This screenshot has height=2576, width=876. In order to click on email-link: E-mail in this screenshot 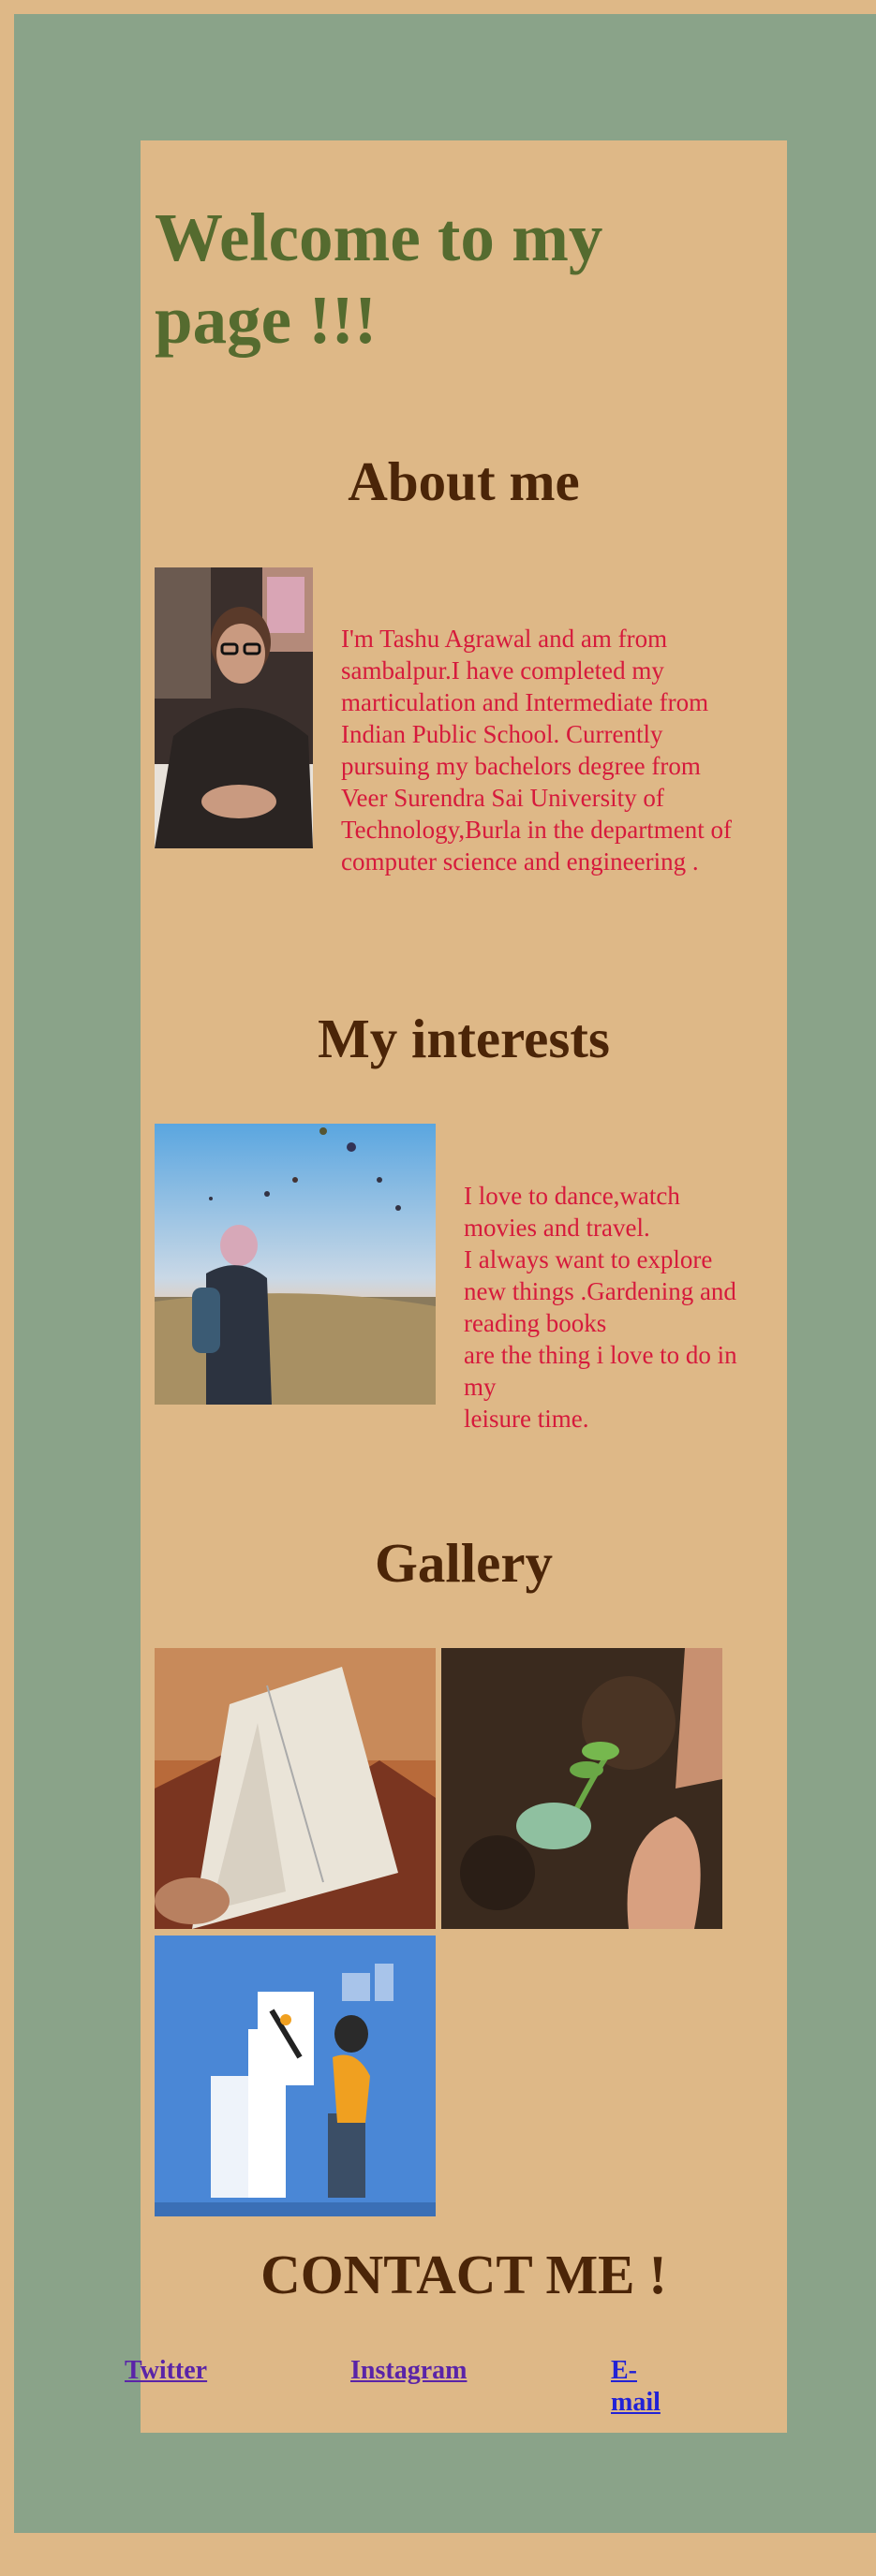, I will do `click(639, 2387)`.